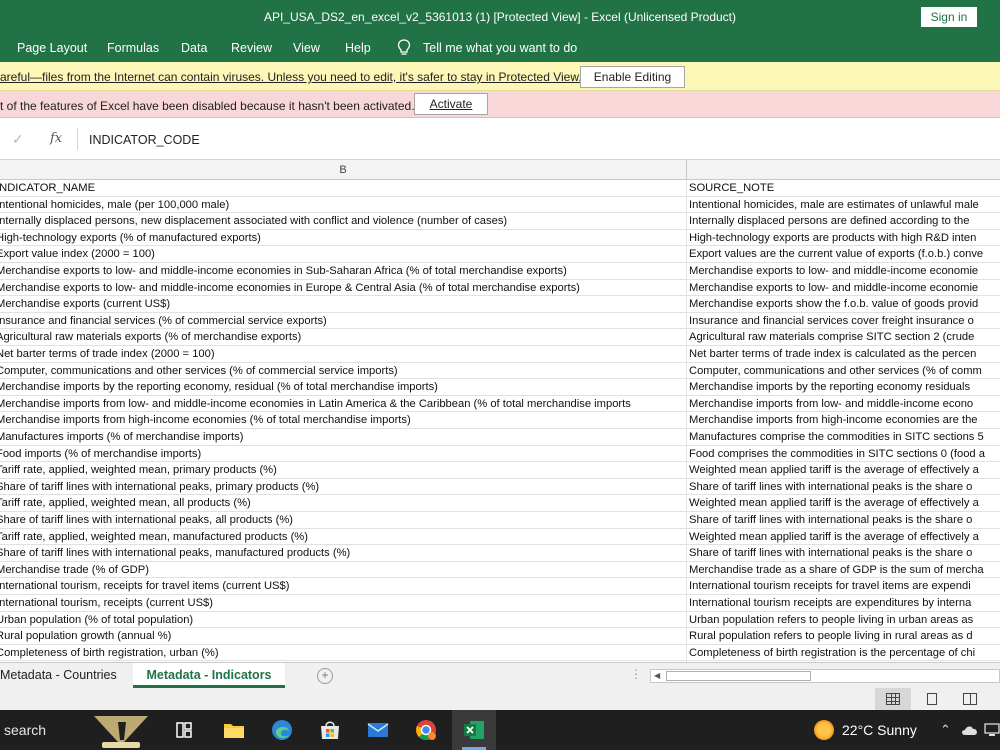 The width and height of the screenshot is (1000, 750). Describe the element at coordinates (343, 170) in the screenshot. I see `column-header-b: B` at that location.